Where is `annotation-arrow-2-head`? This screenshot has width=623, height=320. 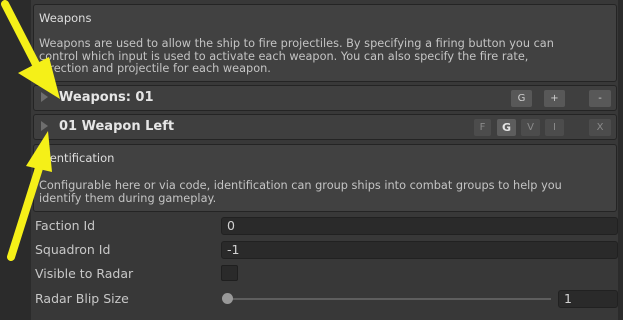 annotation-arrow-2-head is located at coordinates (39, 151).